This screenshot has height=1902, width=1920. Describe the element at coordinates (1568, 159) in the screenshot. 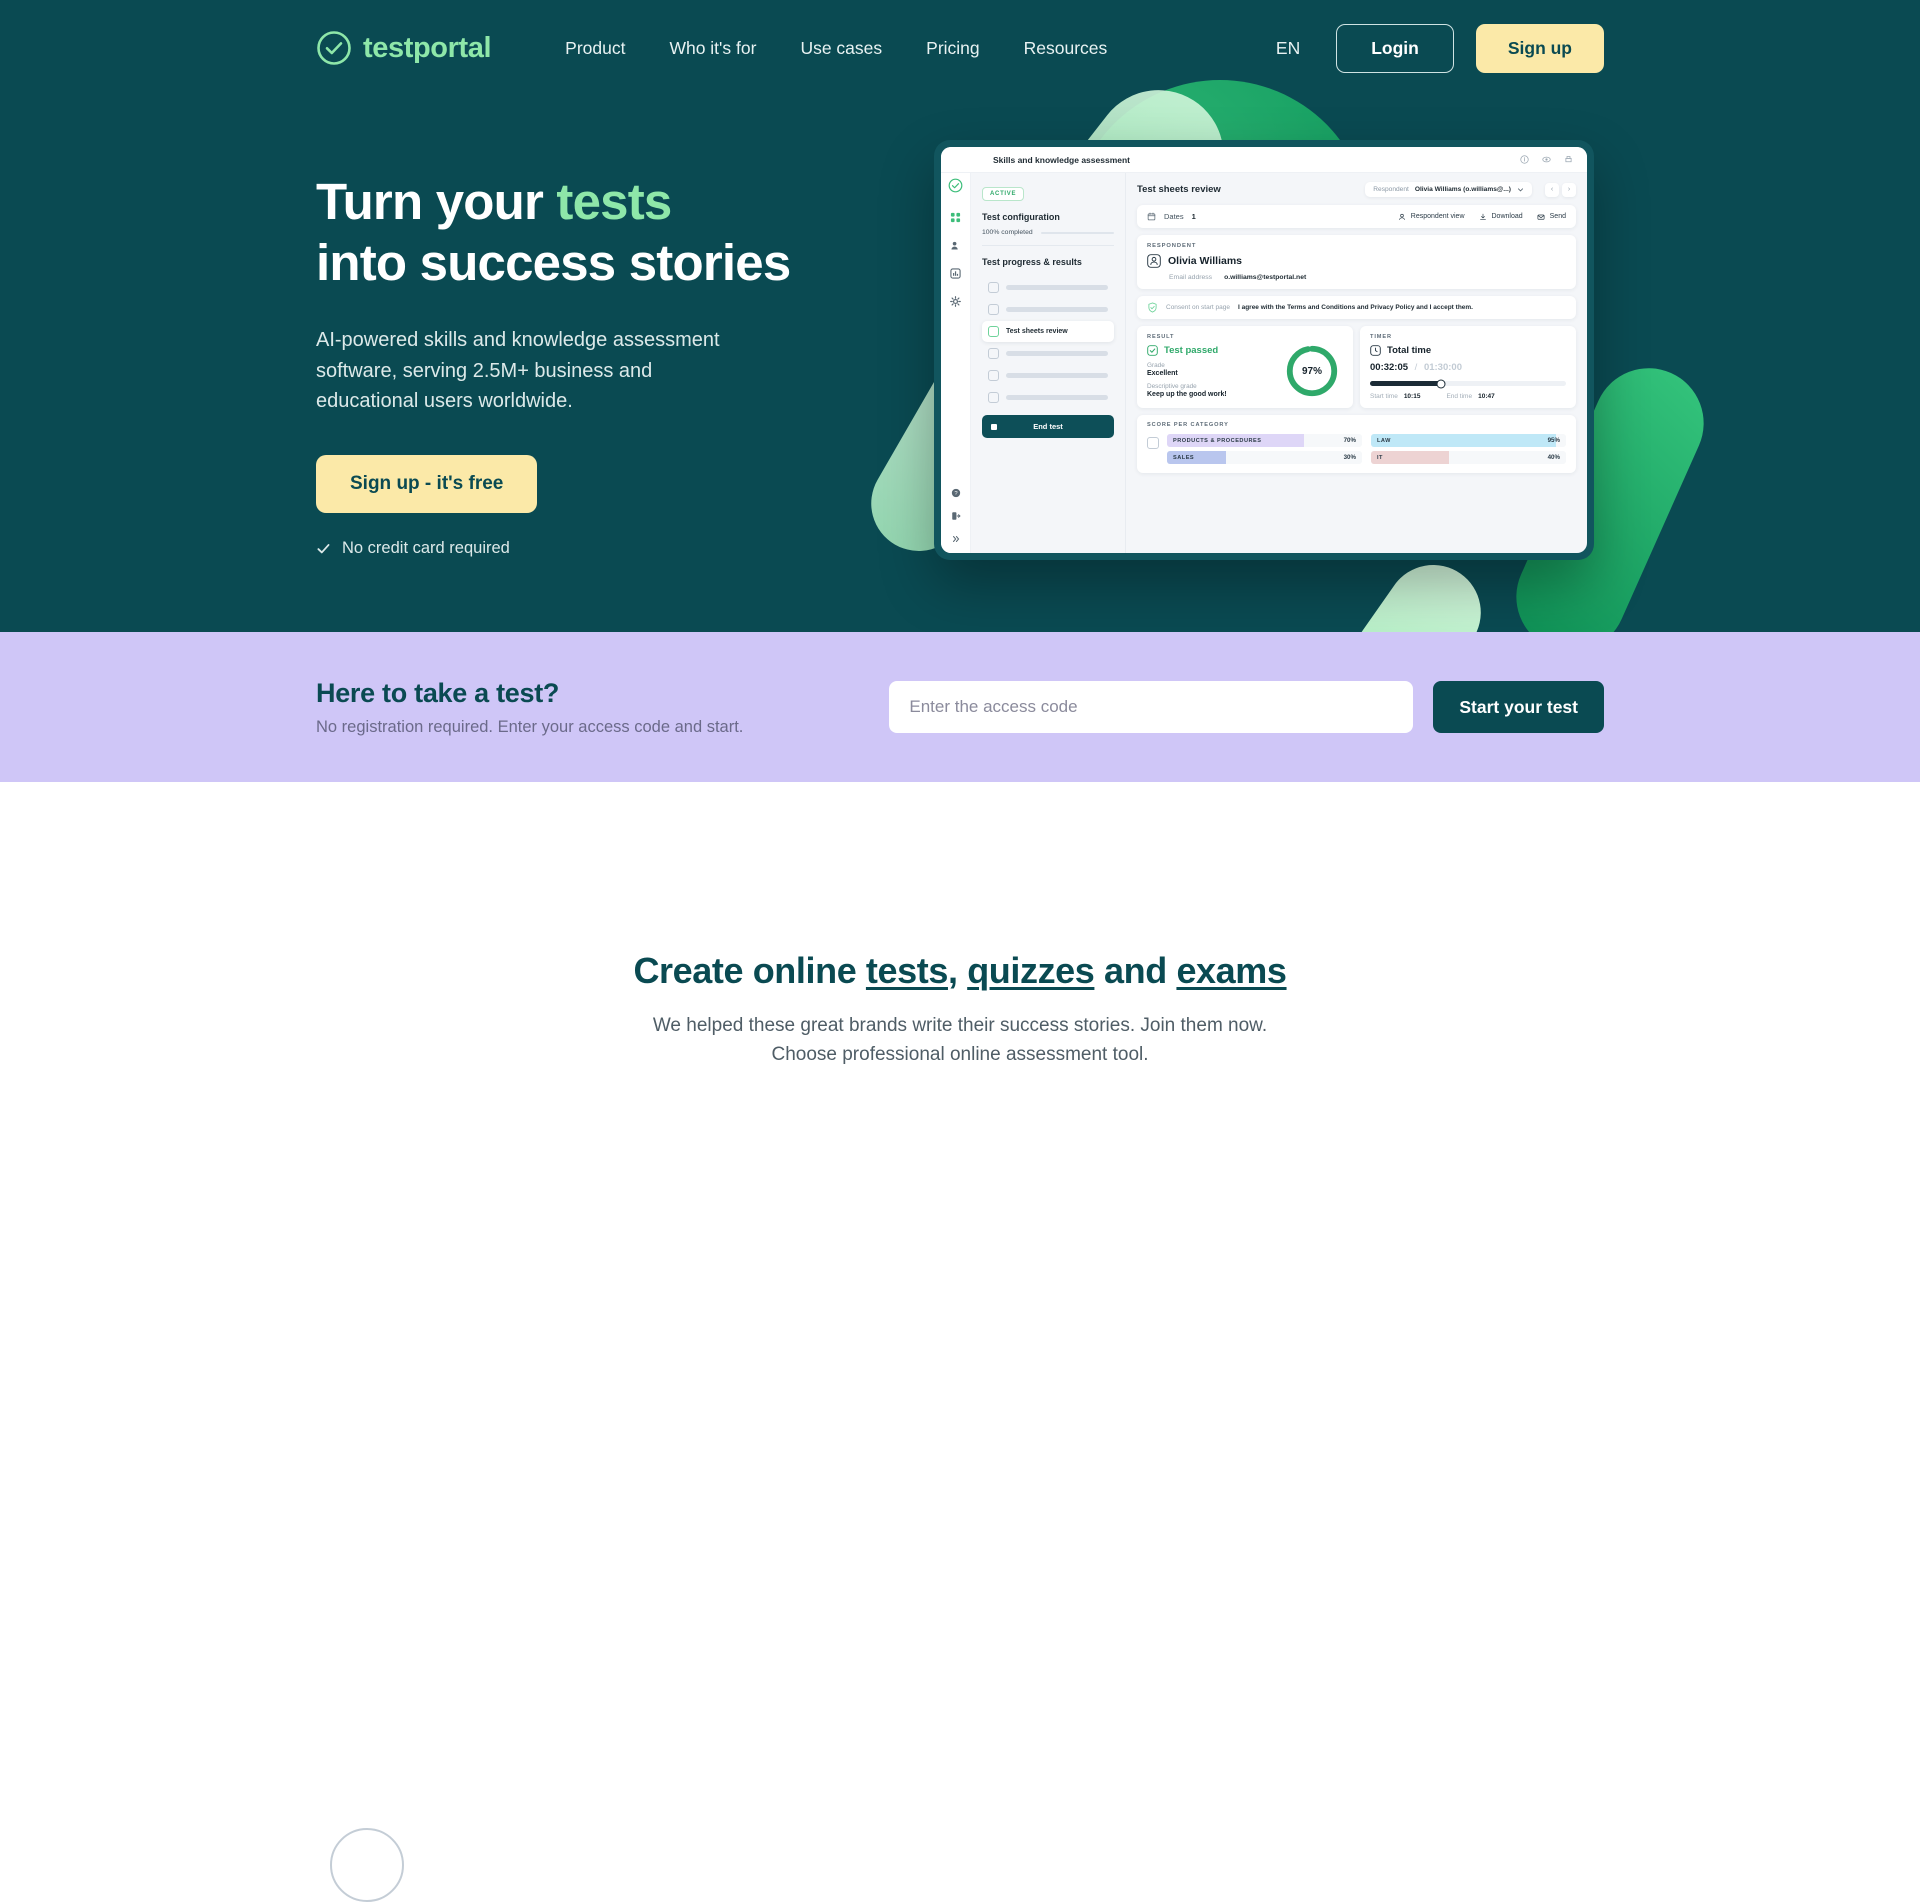

I see `print-icon` at that location.